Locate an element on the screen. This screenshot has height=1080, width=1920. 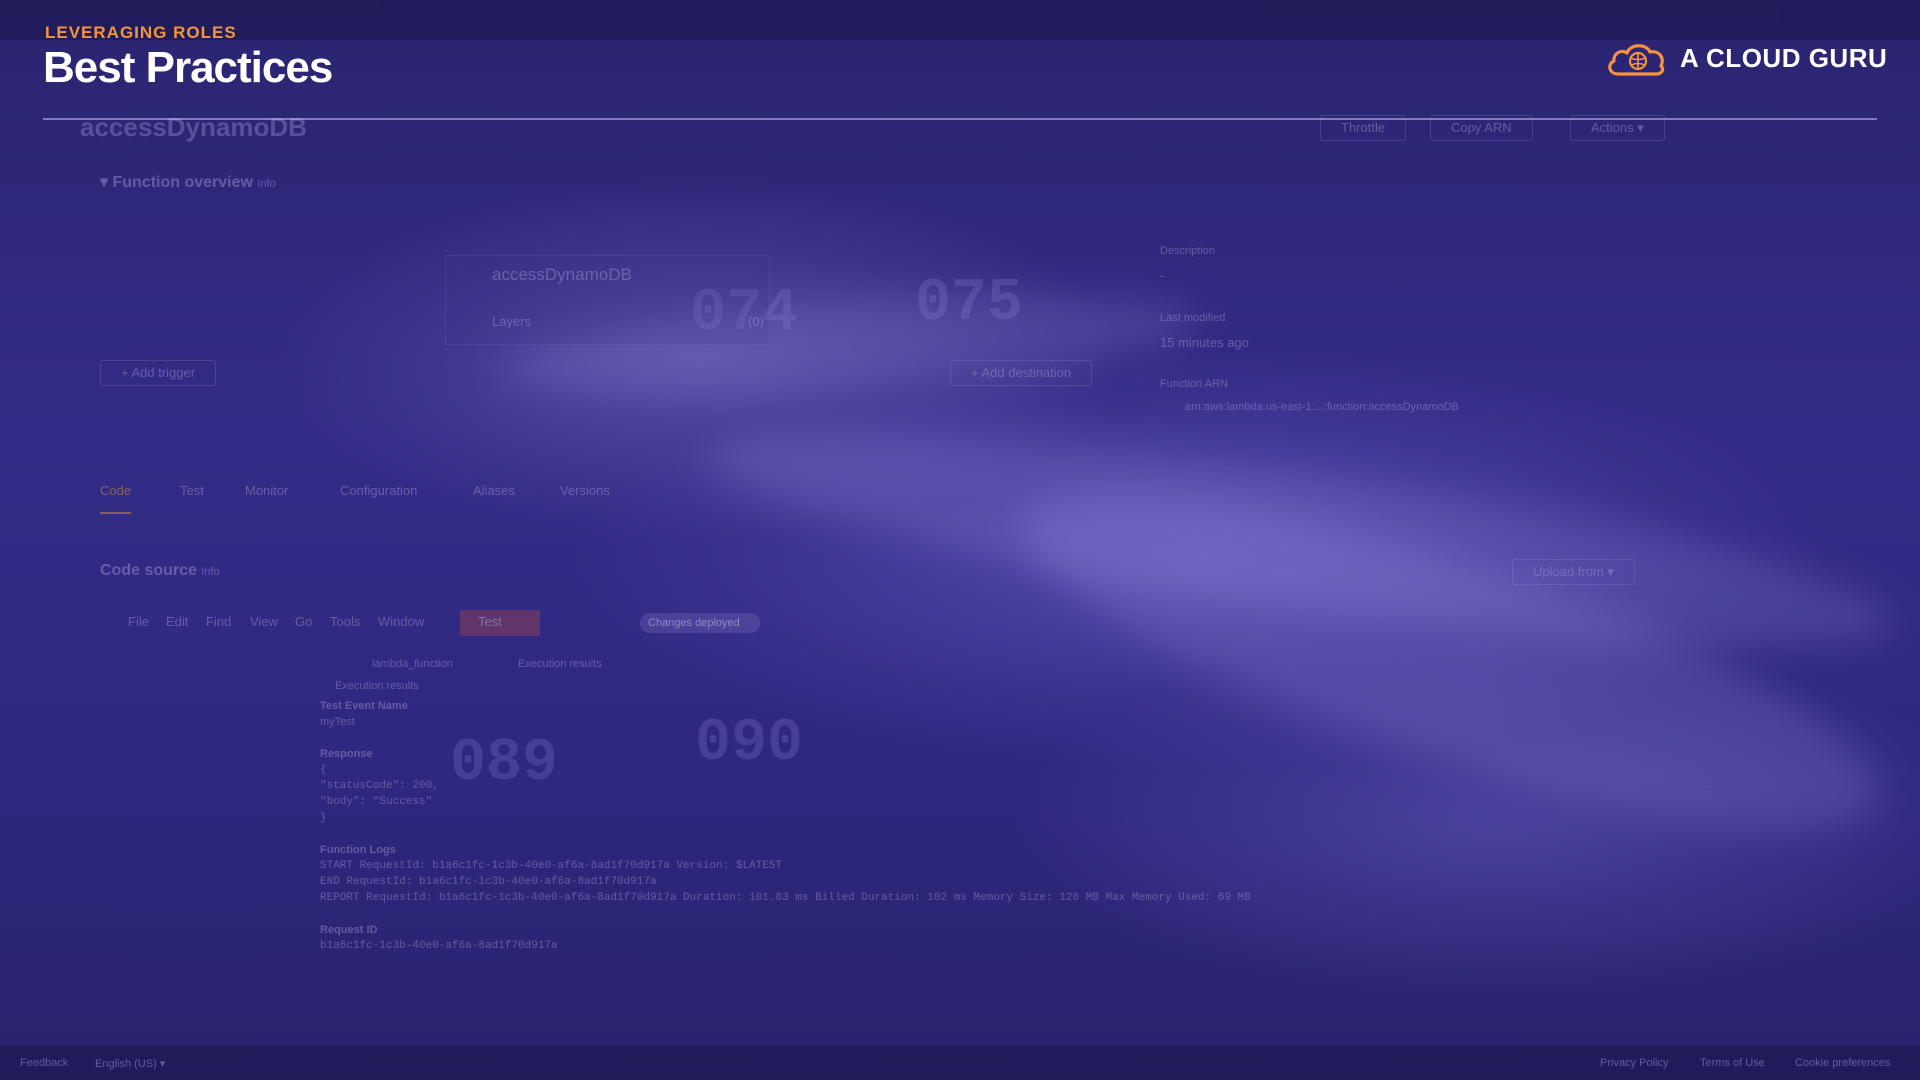
cloud-logo-icon is located at coordinates (1636, 60).